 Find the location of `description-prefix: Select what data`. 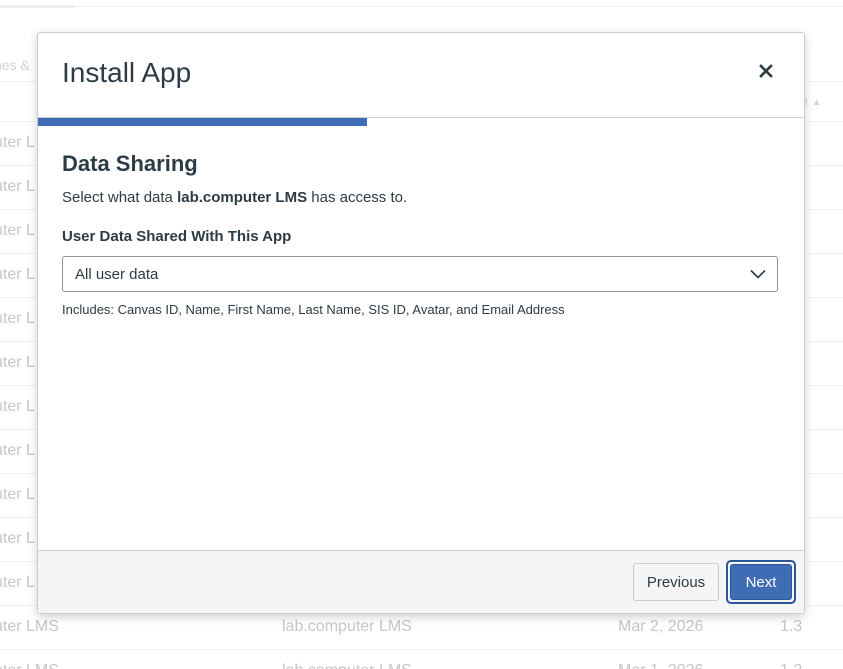

description-prefix: Select what data is located at coordinates (120, 197).